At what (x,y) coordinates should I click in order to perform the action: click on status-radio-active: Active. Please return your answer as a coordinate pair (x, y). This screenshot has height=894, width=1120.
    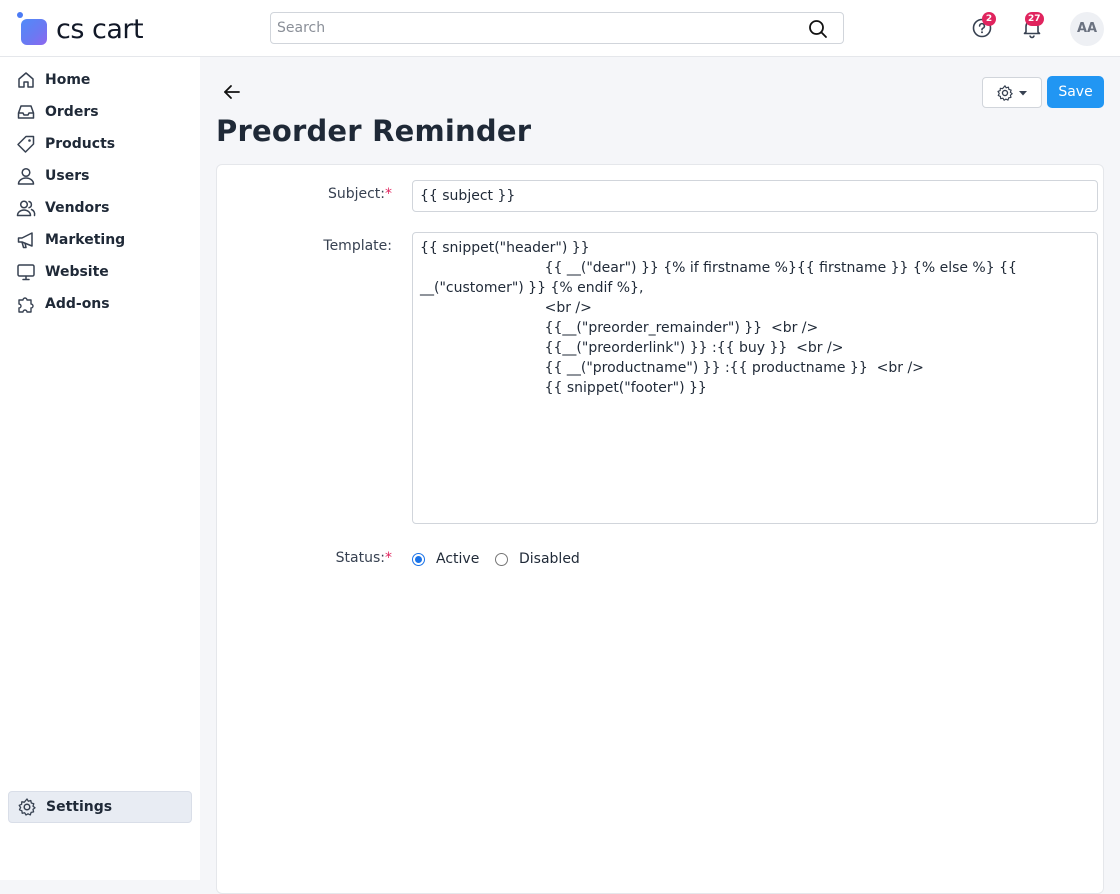
    Looking at the image, I should click on (445, 559).